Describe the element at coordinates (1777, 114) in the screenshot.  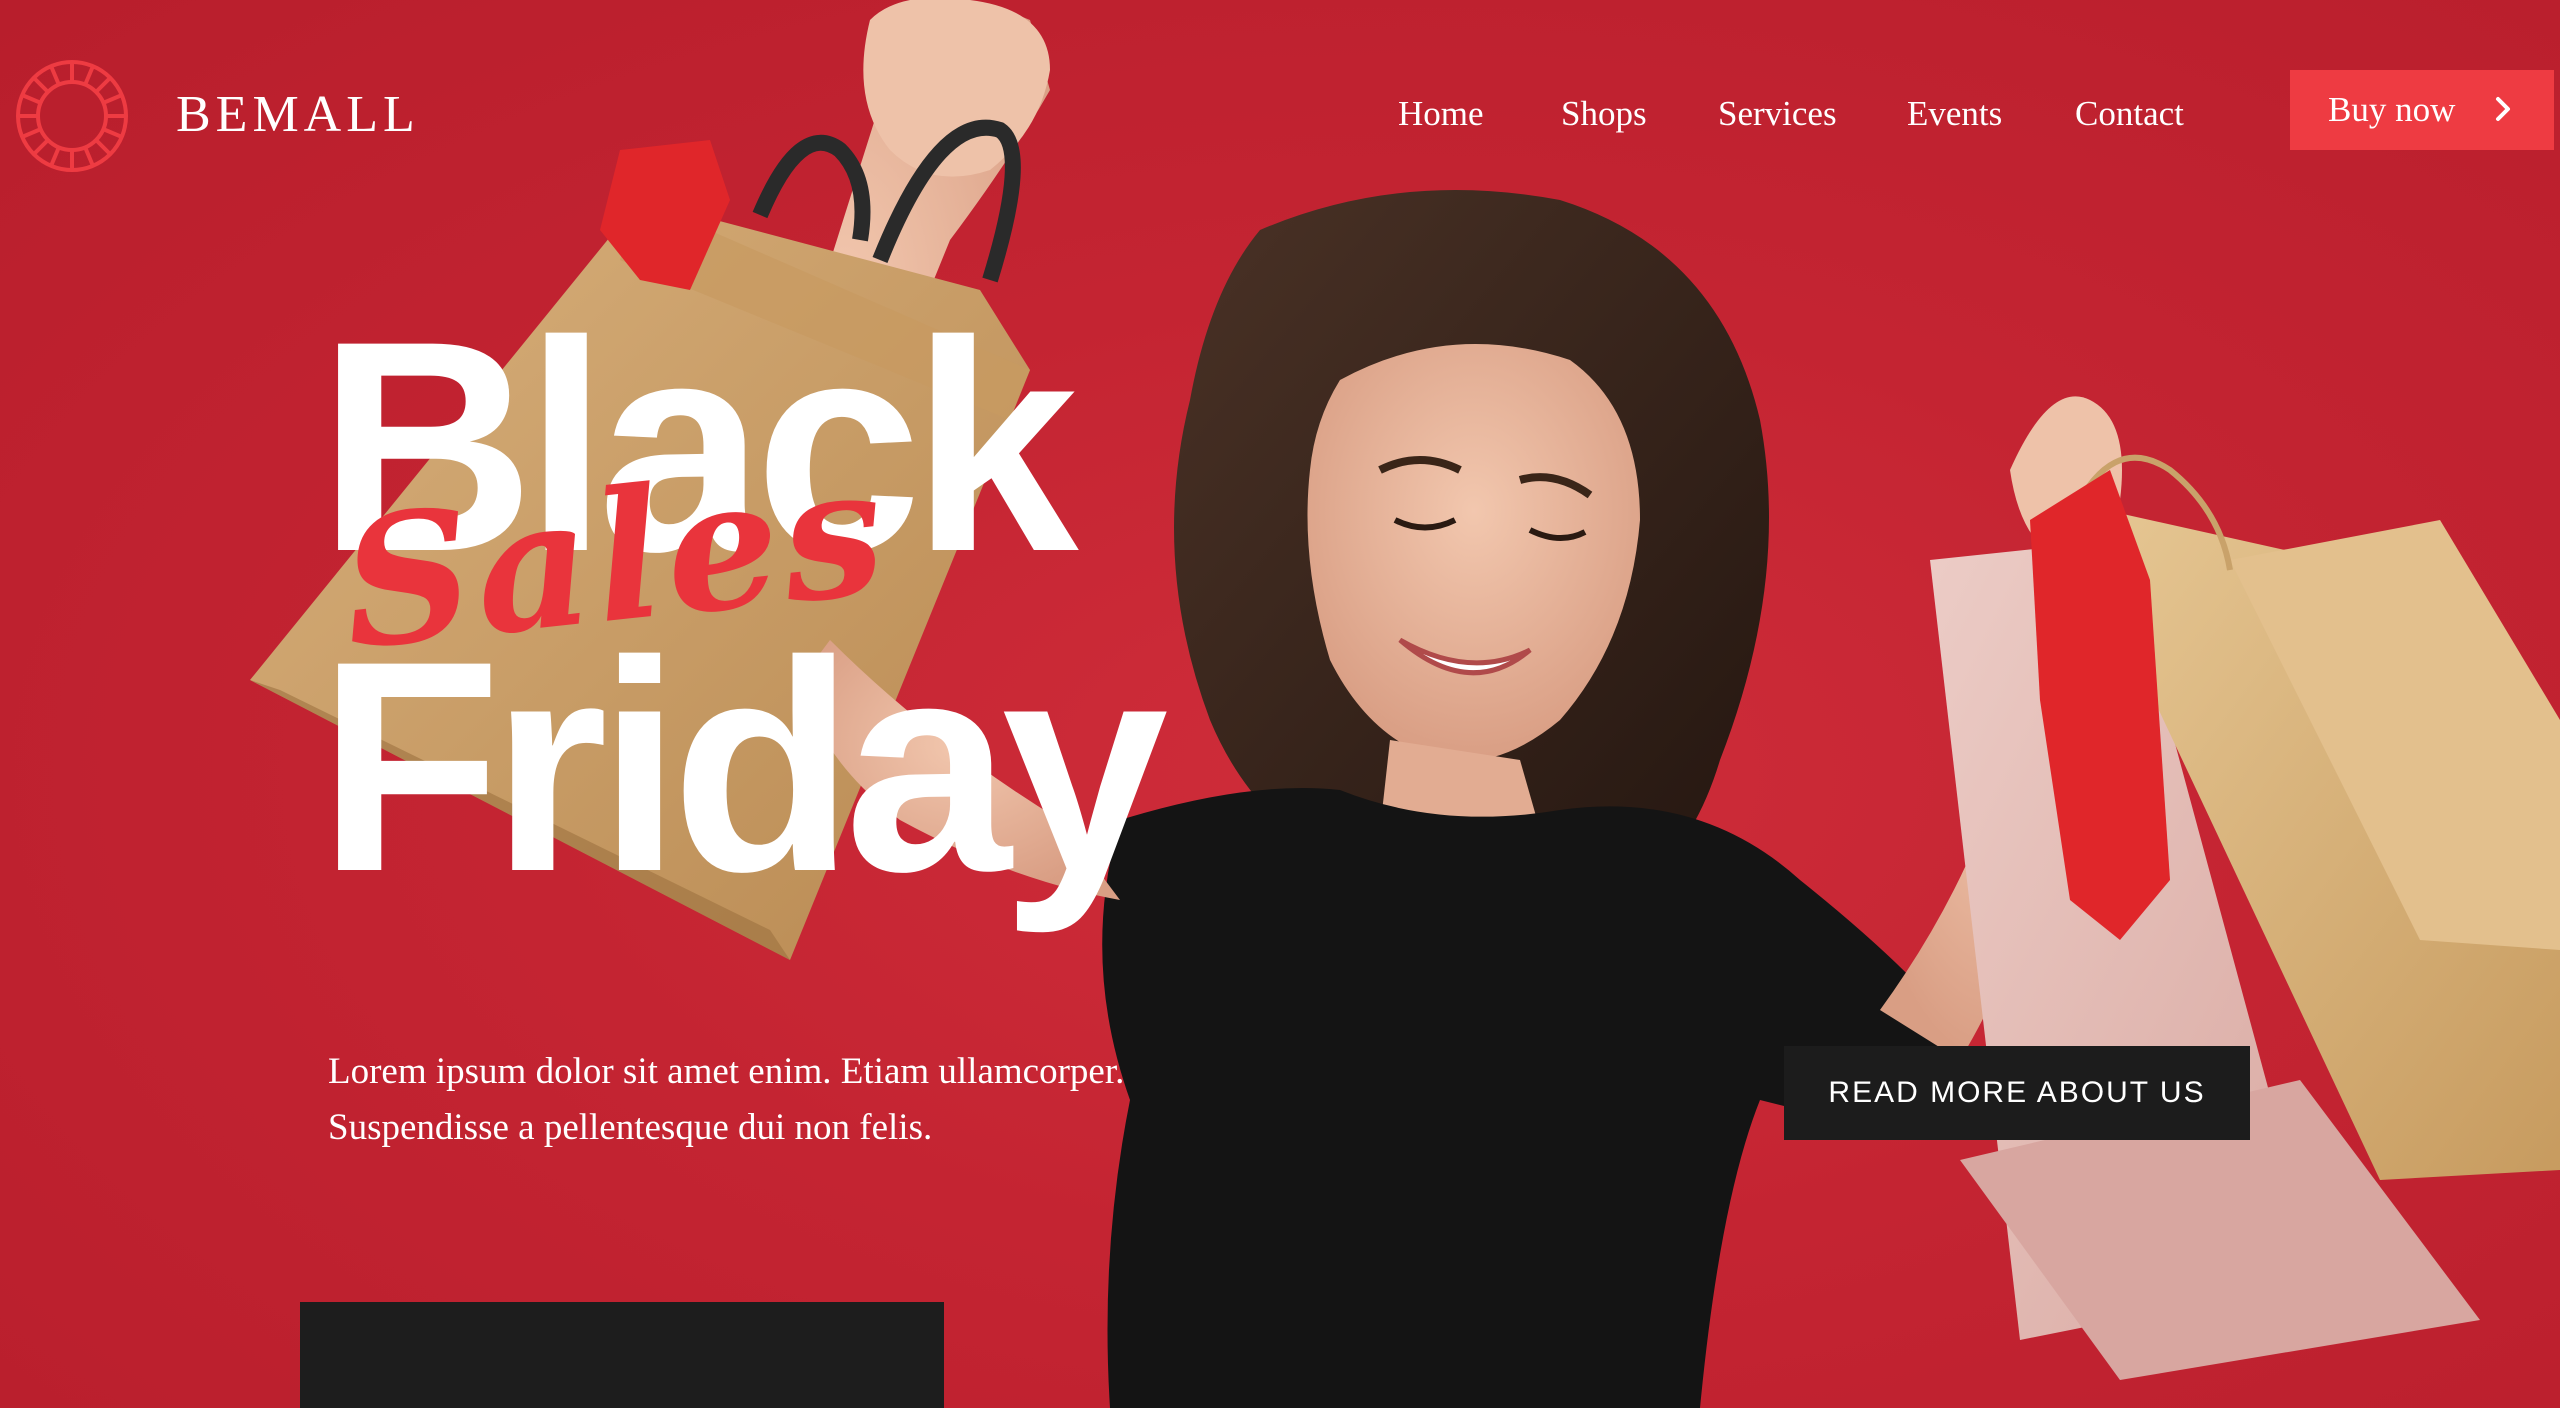
I see `nav-item-services: Services` at that location.